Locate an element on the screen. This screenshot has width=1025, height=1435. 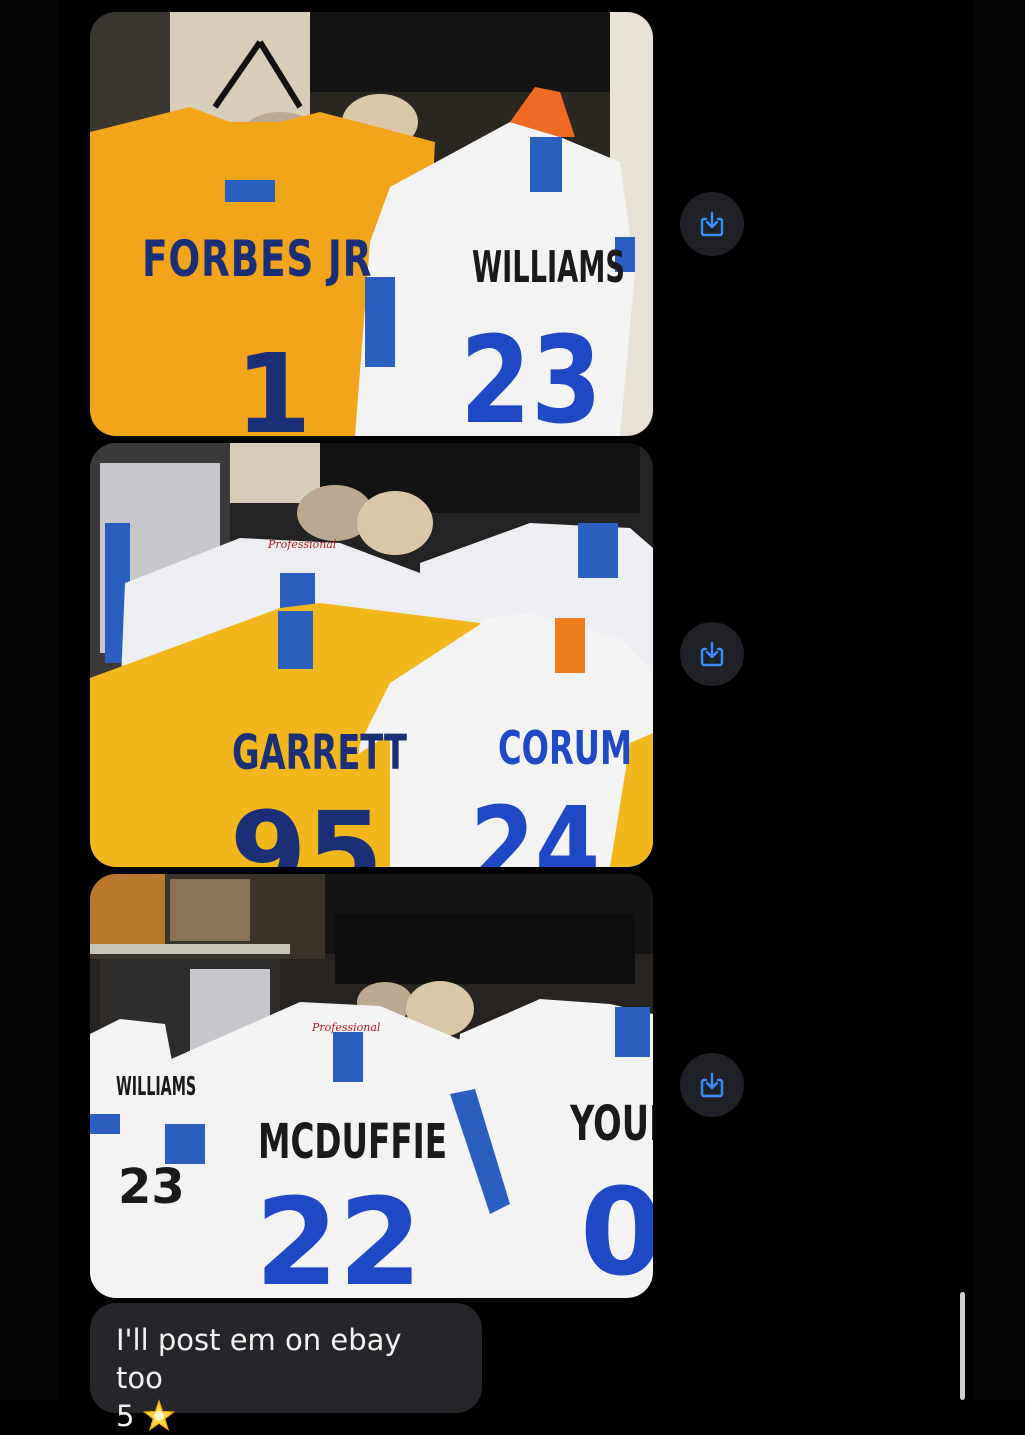
save-photo-1-button is located at coordinates (712, 224).